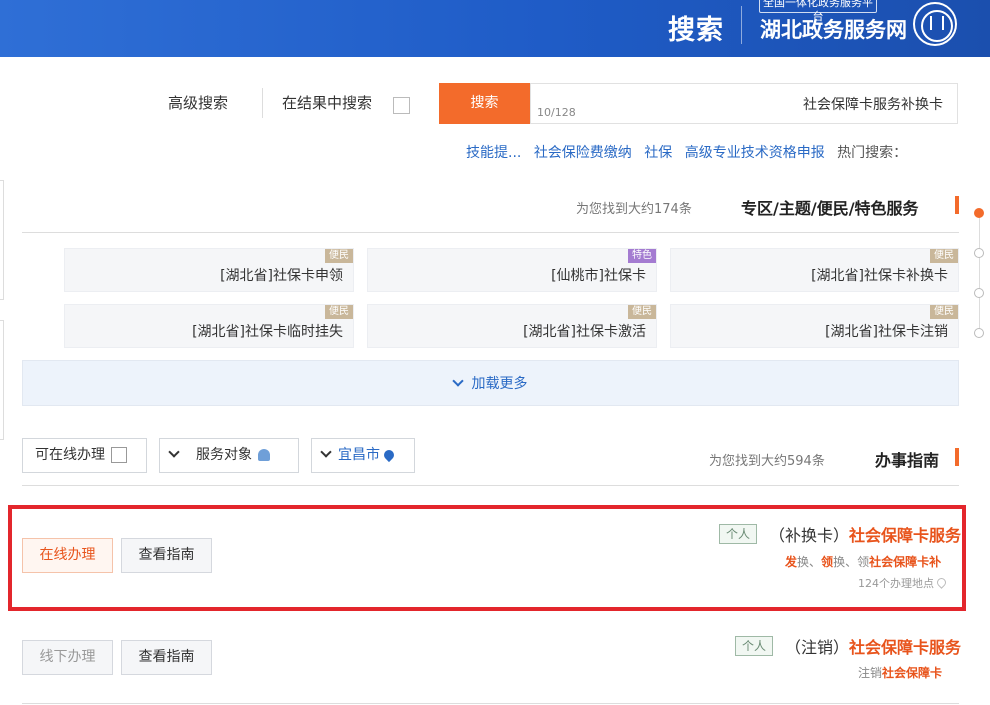  What do you see at coordinates (264, 455) in the screenshot?
I see `user-icon` at bounding box center [264, 455].